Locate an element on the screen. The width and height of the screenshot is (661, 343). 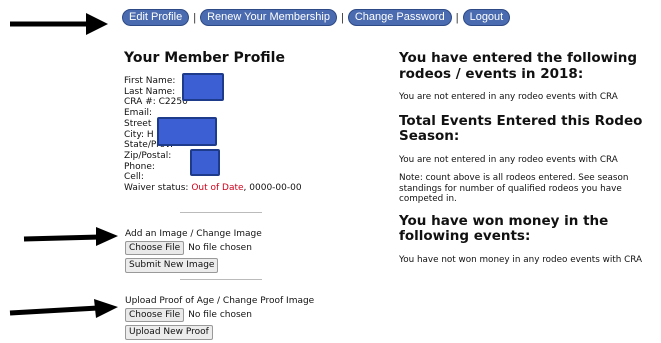
change-password-button: Change Password is located at coordinates (399, 17).